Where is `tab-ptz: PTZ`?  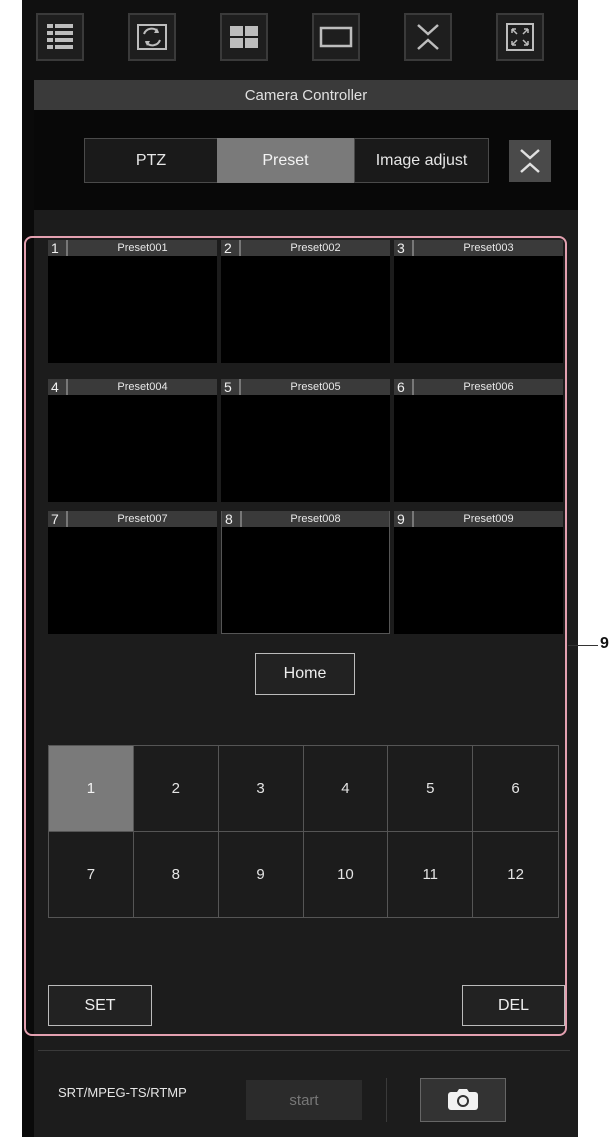
tab-ptz: PTZ is located at coordinates (151, 160).